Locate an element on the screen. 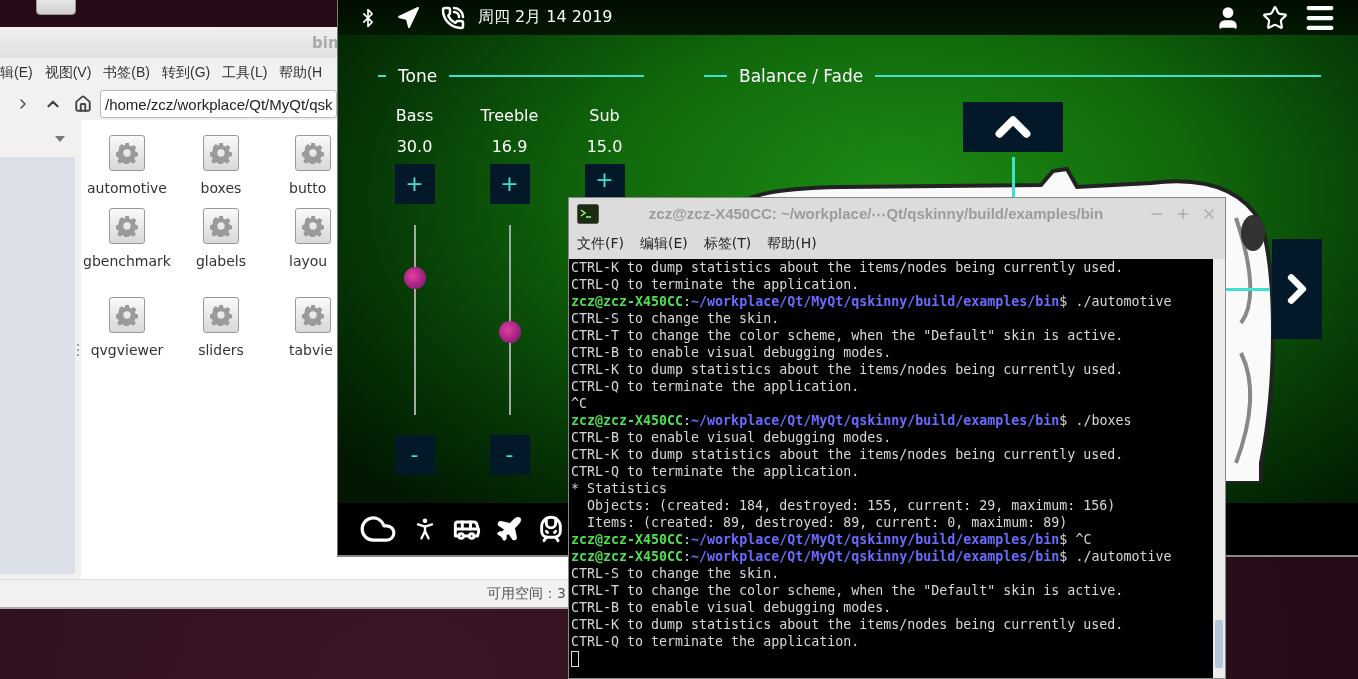  window-title: bin is located at coordinates (325, 42).